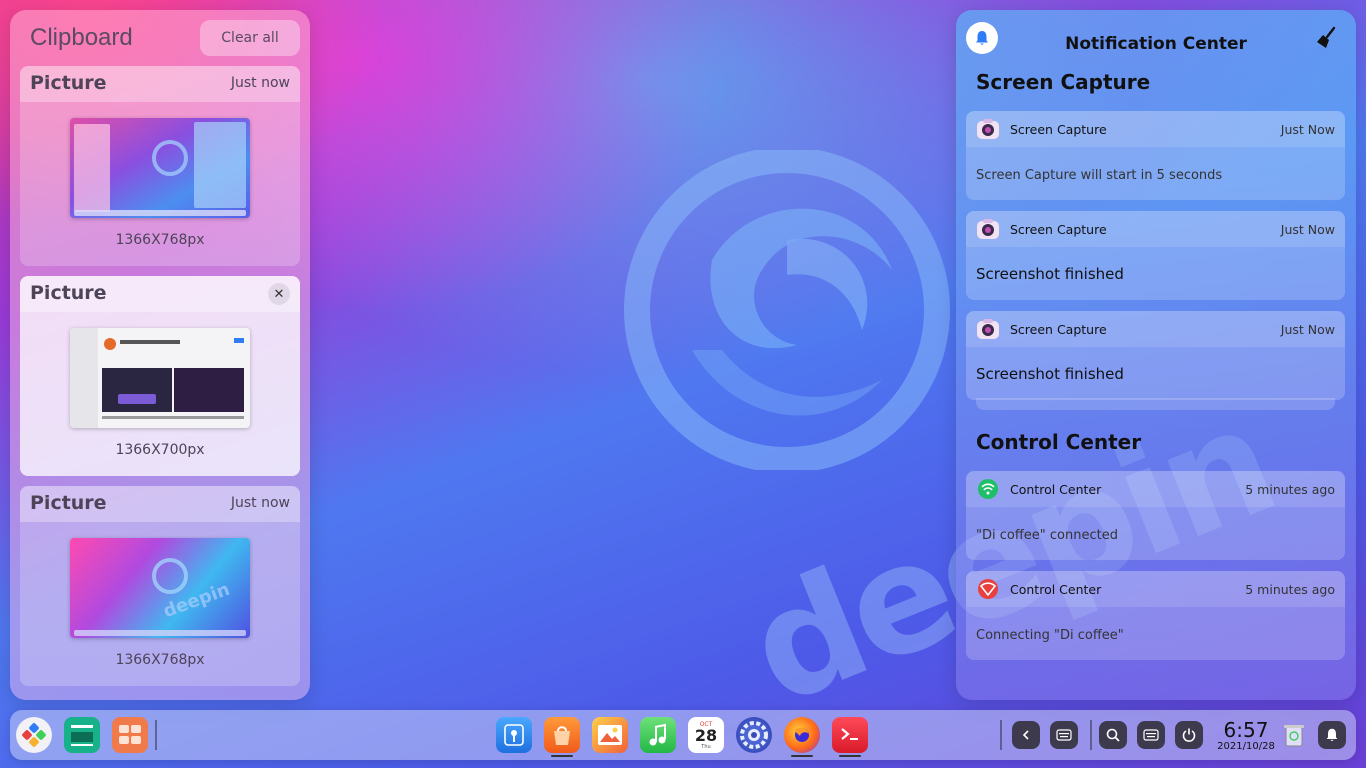  Describe the element at coordinates (1156, 44) in the screenshot. I see `notification-center-title: Notification Center` at that location.